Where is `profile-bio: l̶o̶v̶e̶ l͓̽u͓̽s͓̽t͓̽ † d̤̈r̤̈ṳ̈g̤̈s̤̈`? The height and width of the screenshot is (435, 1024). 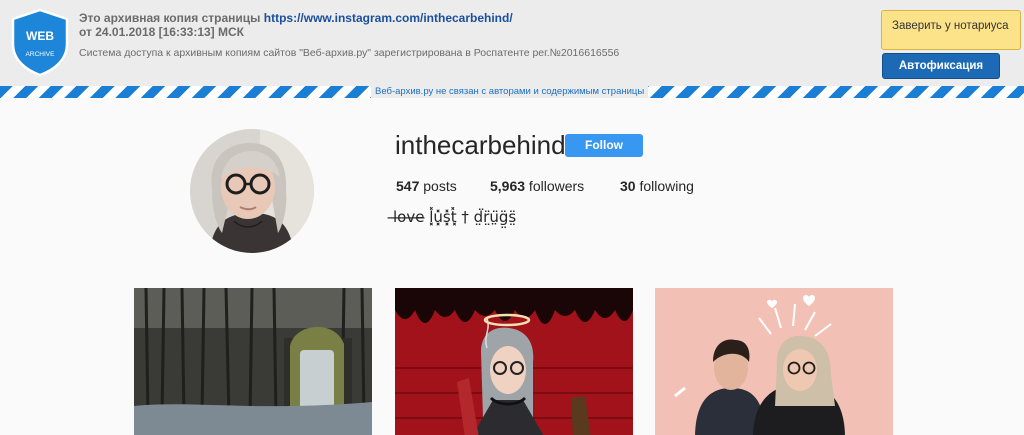 profile-bio: l̶o̶v̶e̶ l͓̽u͓̽s͓̽t͓̽ † d̤̈r̤̈ṳ̈g̤̈s̤̈ is located at coordinates (455, 217).